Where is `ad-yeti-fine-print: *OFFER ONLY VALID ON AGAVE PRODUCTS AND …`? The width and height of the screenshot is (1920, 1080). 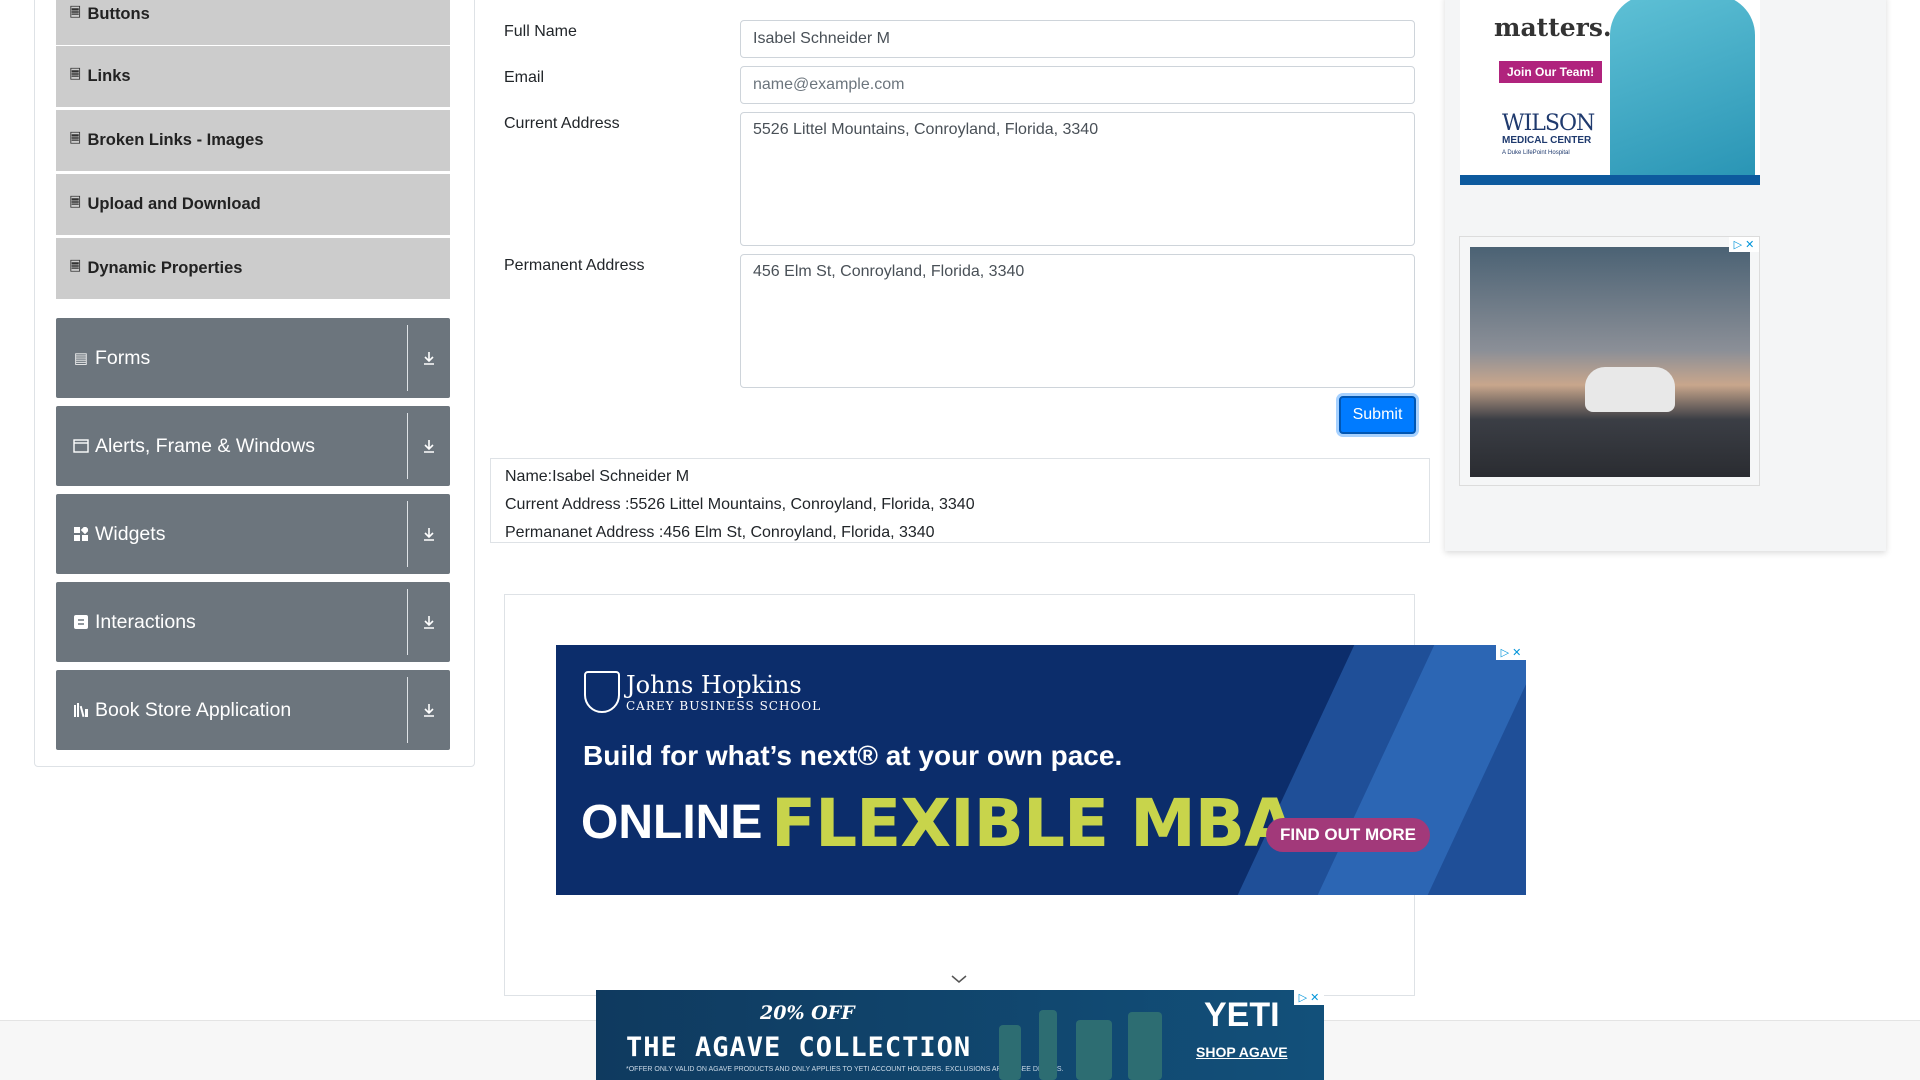 ad-yeti-fine-print: *OFFER ONLY VALID ON AGAVE PRODUCTS AND … is located at coordinates (845, 1069).